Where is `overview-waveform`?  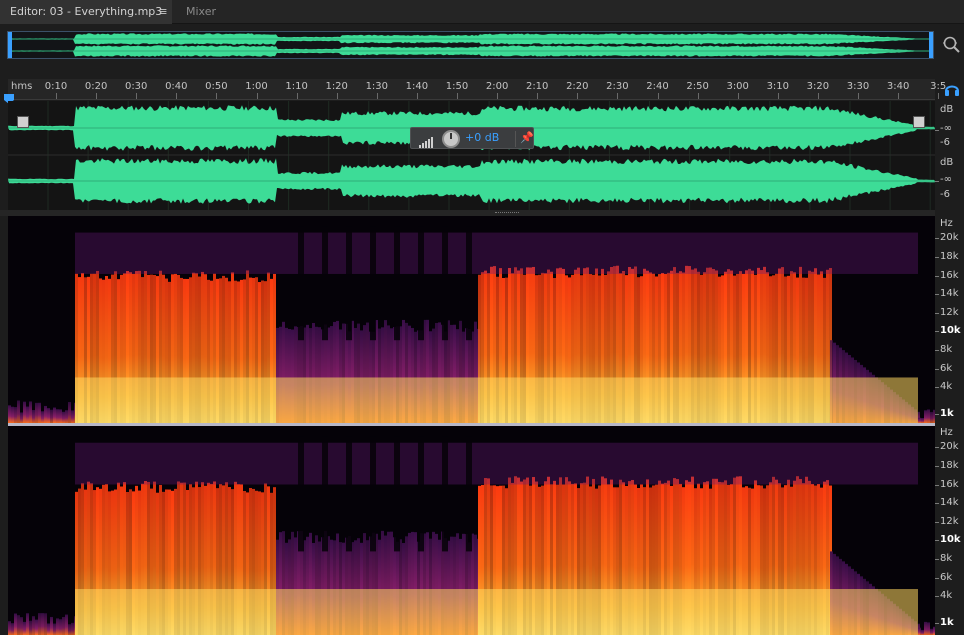
overview-waveform is located at coordinates (470, 45).